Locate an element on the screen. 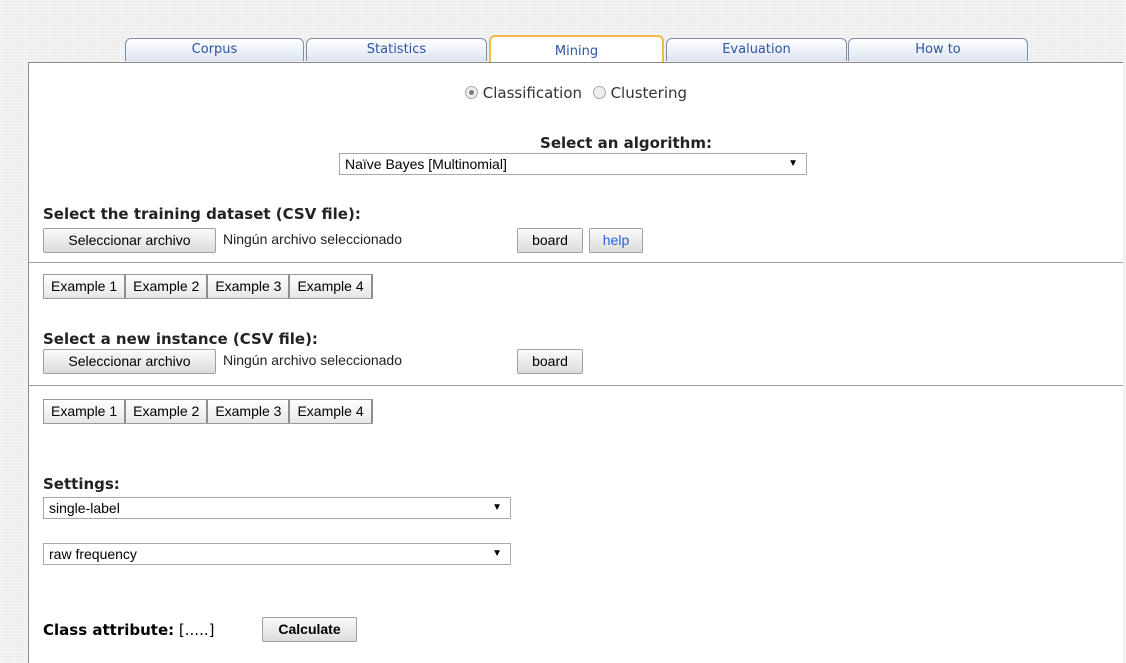 The image size is (1126, 663). training-help-button: help is located at coordinates (616, 240).